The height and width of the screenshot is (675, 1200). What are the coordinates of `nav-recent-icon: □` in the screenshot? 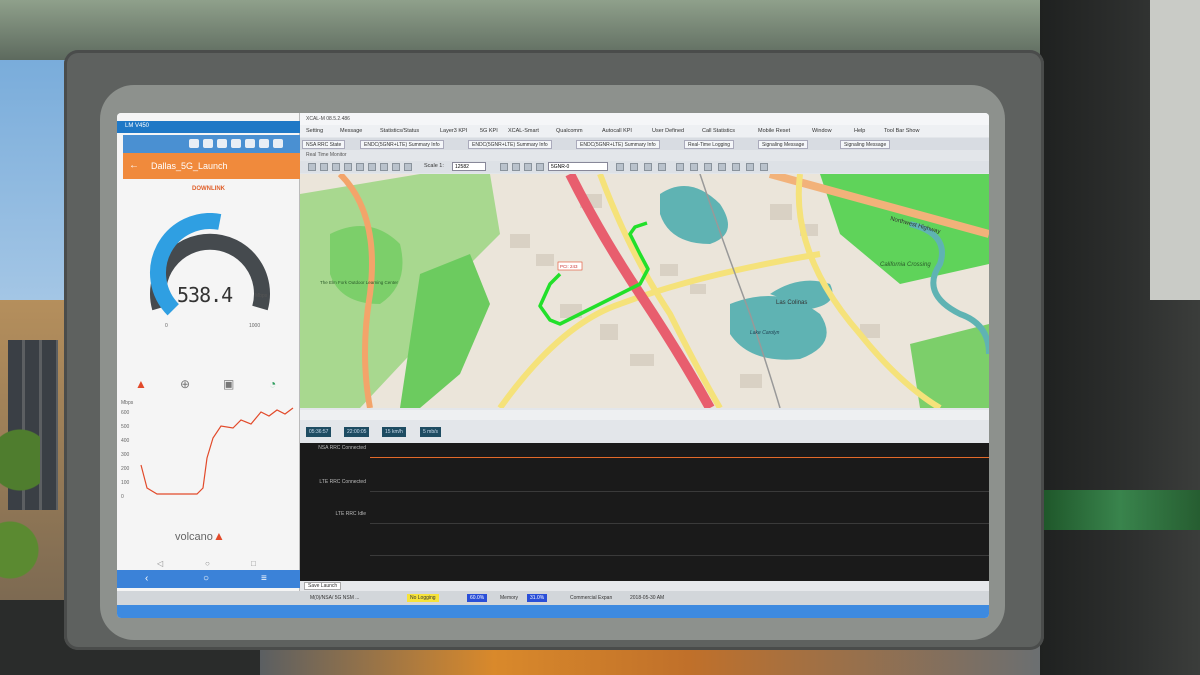 It's located at (253, 563).